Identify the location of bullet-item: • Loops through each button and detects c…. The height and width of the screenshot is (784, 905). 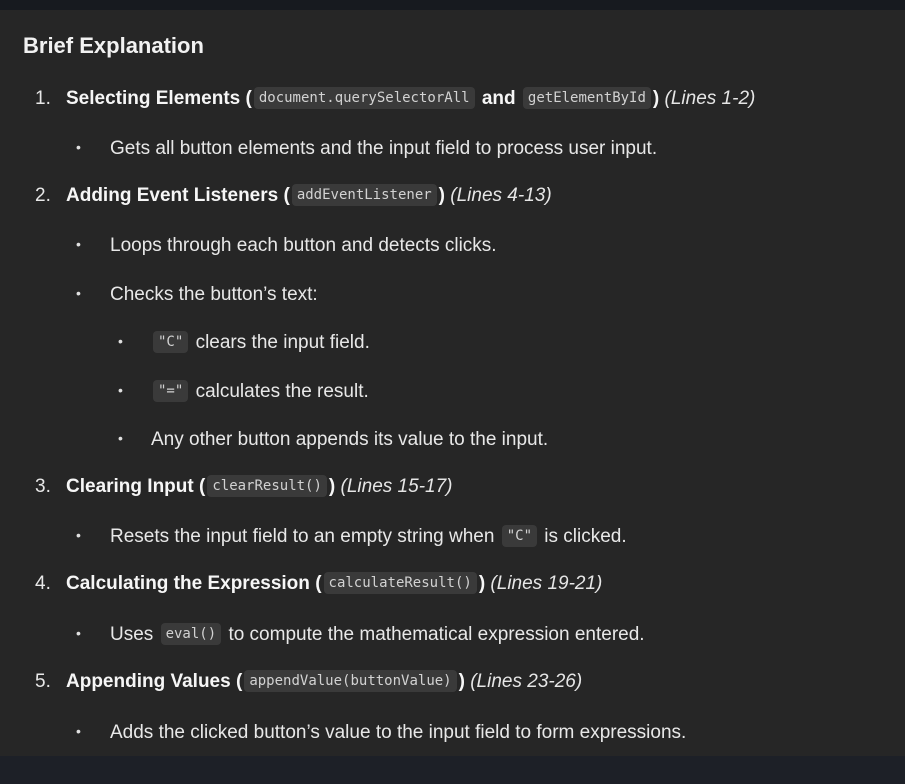
(286, 244).